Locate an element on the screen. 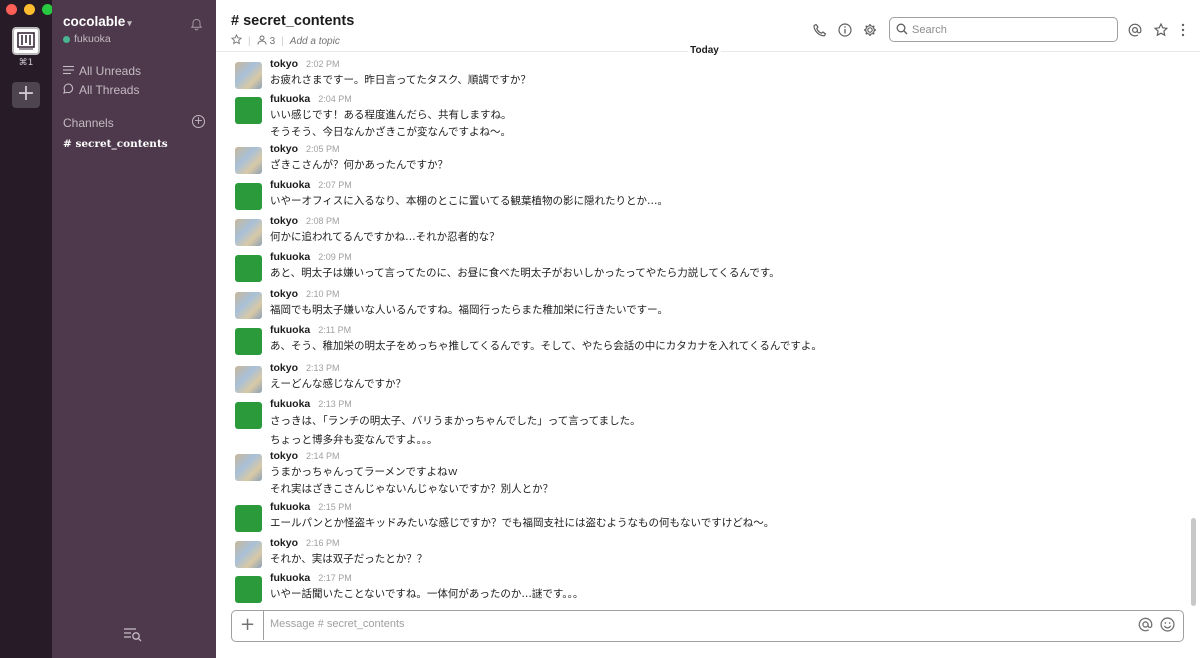  message-author: tokyo 2:05 PM is located at coordinates (305, 149).